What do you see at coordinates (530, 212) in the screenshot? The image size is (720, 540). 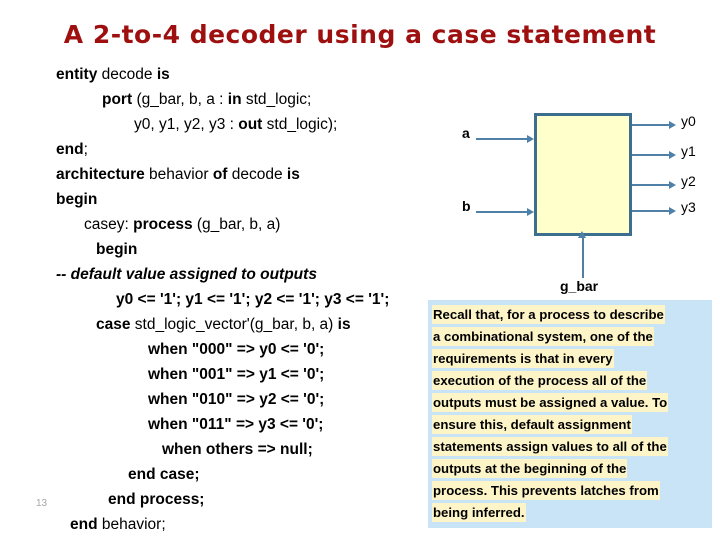 I see `arrow-input-b-icon` at bounding box center [530, 212].